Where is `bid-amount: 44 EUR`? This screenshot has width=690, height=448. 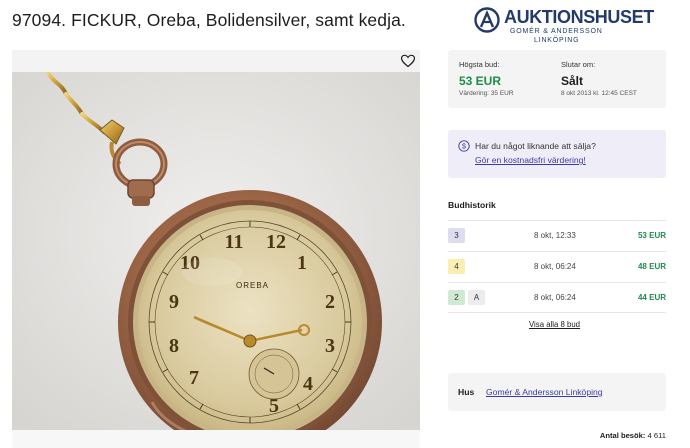
bid-amount: 44 EUR is located at coordinates (651, 297).